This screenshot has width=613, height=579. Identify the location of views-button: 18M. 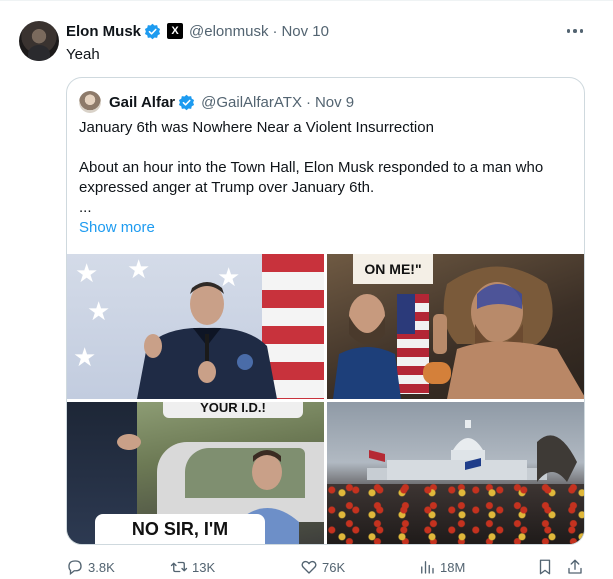
(441, 567).